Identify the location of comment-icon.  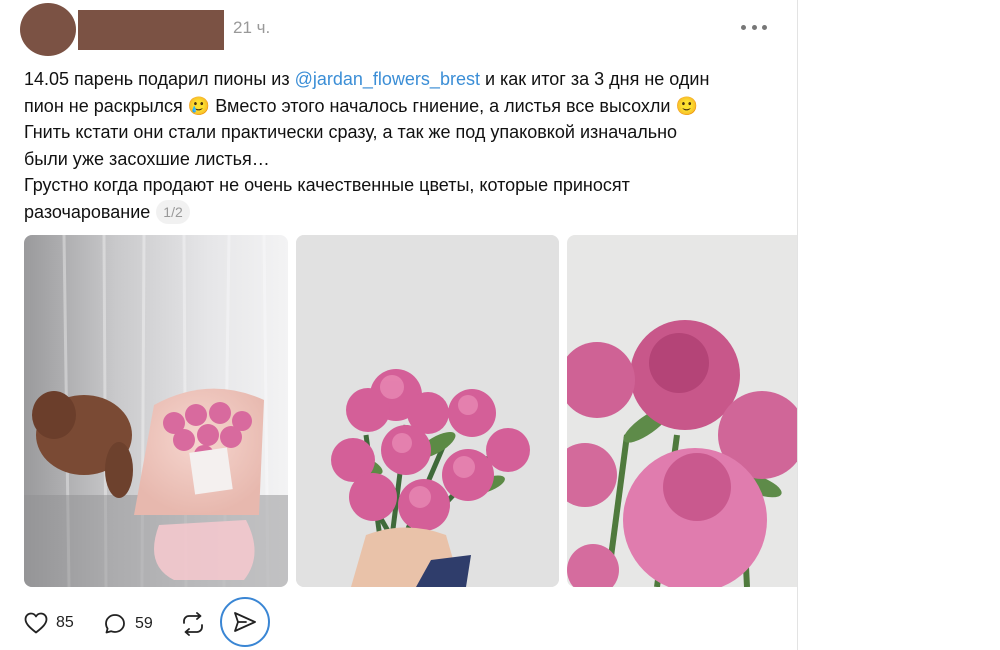
(115, 624).